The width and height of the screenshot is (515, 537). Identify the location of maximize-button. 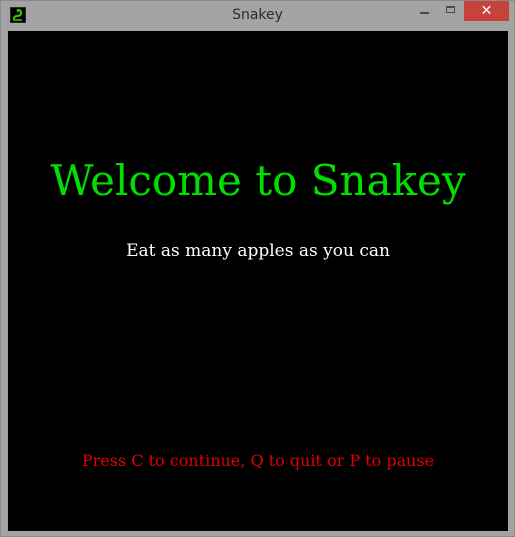
(451, 11).